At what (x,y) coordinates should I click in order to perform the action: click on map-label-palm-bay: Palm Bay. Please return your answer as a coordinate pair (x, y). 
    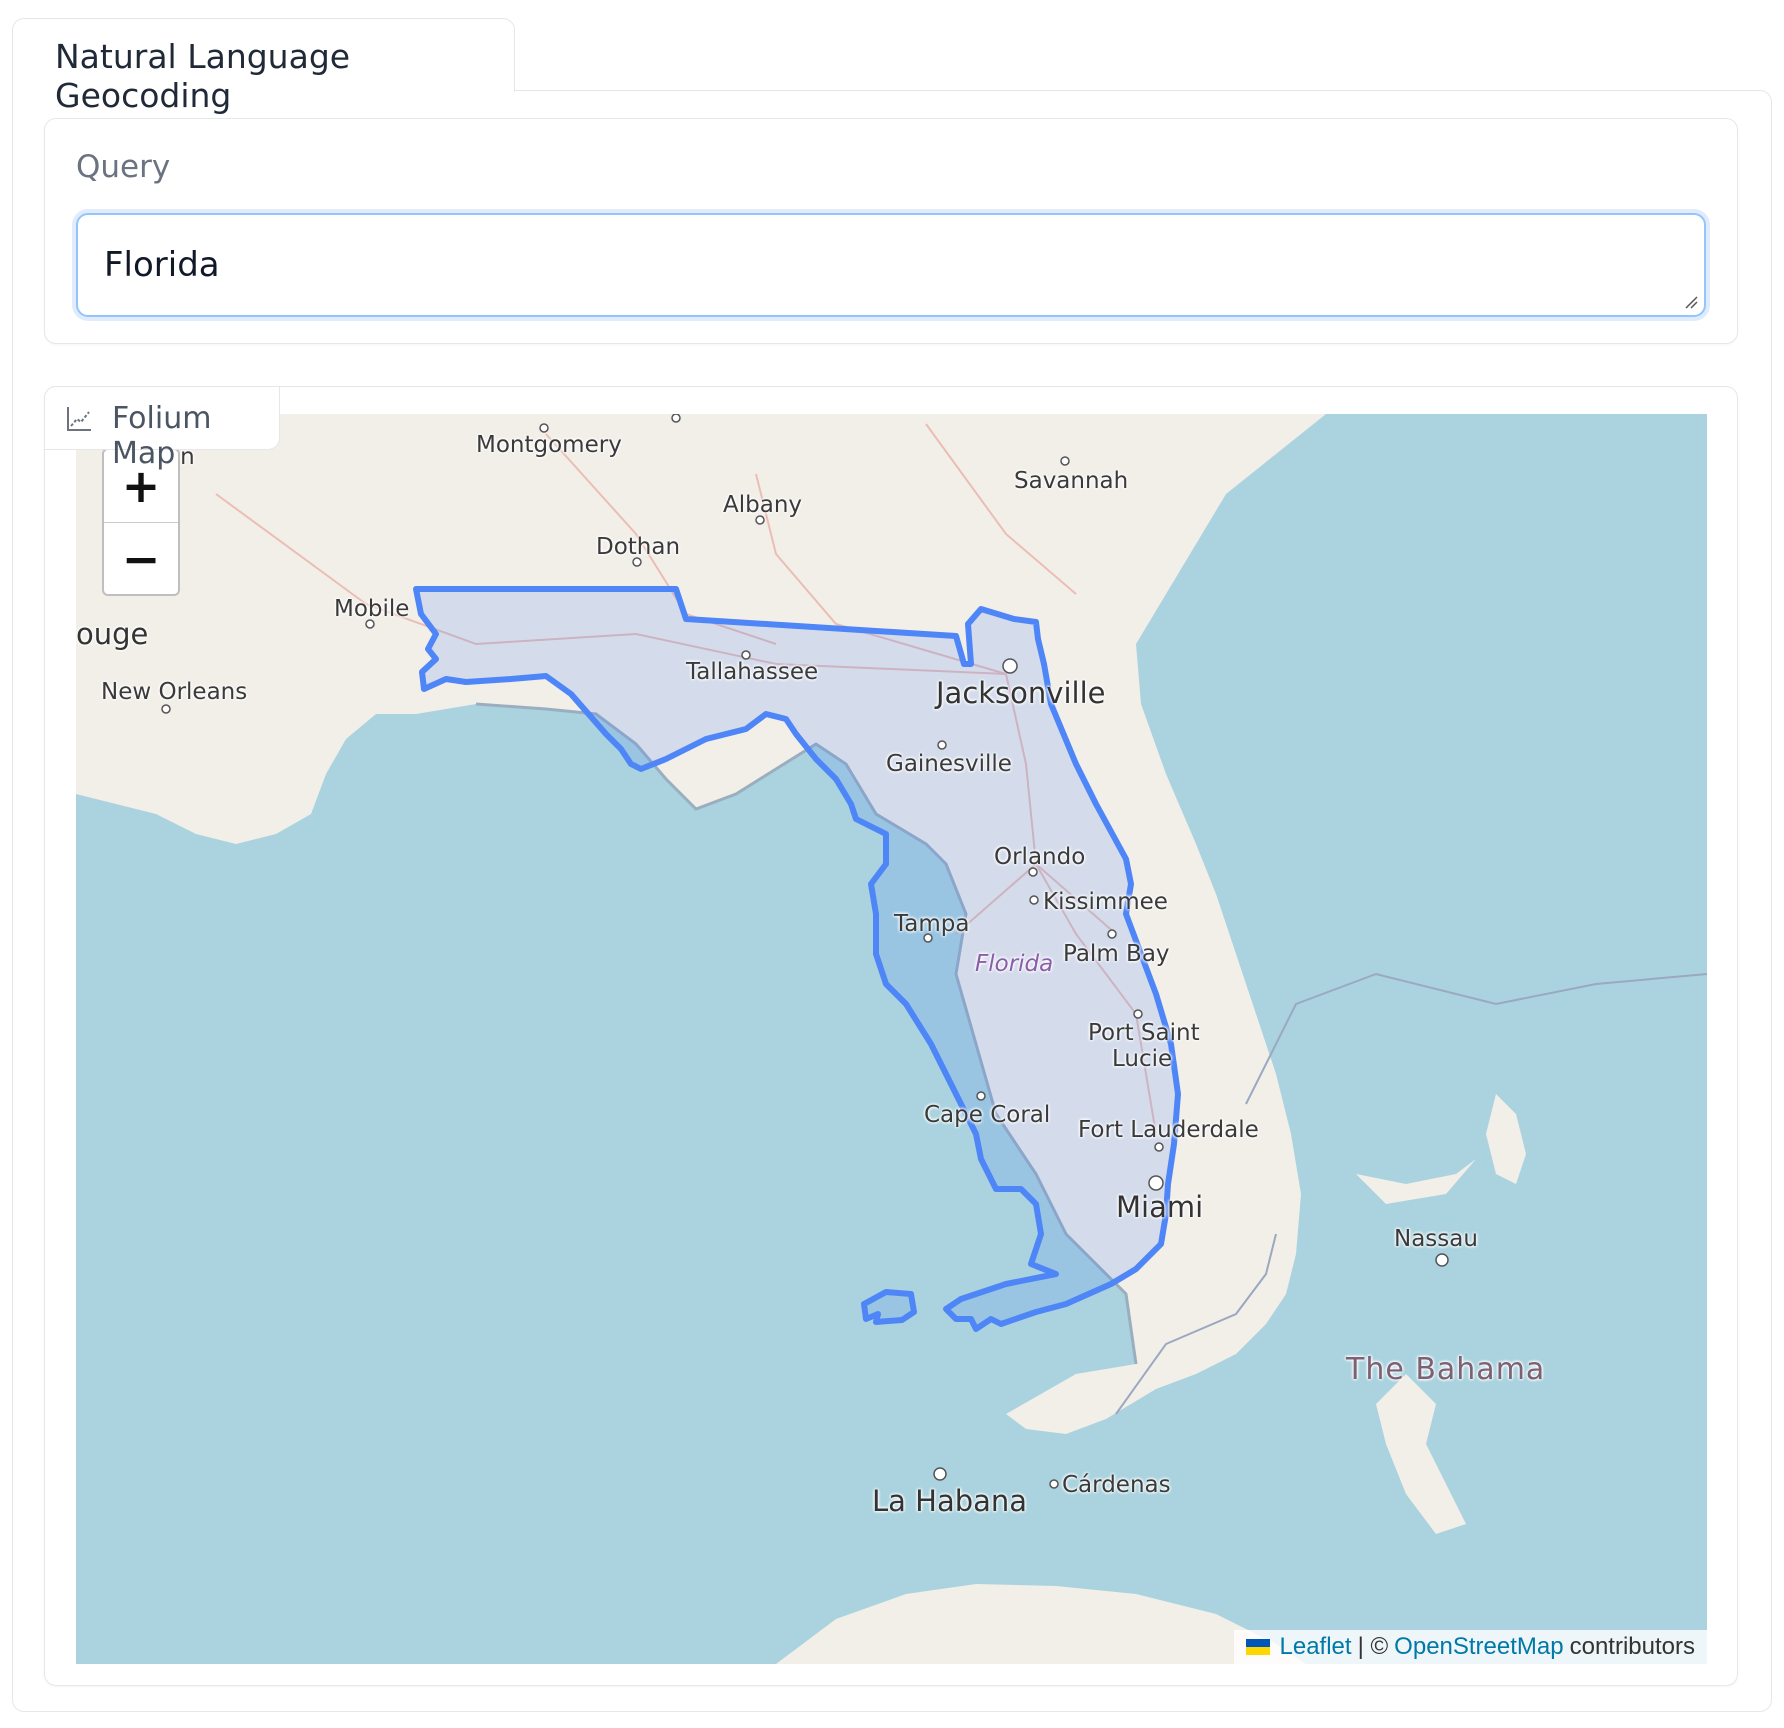
    Looking at the image, I should click on (1116, 954).